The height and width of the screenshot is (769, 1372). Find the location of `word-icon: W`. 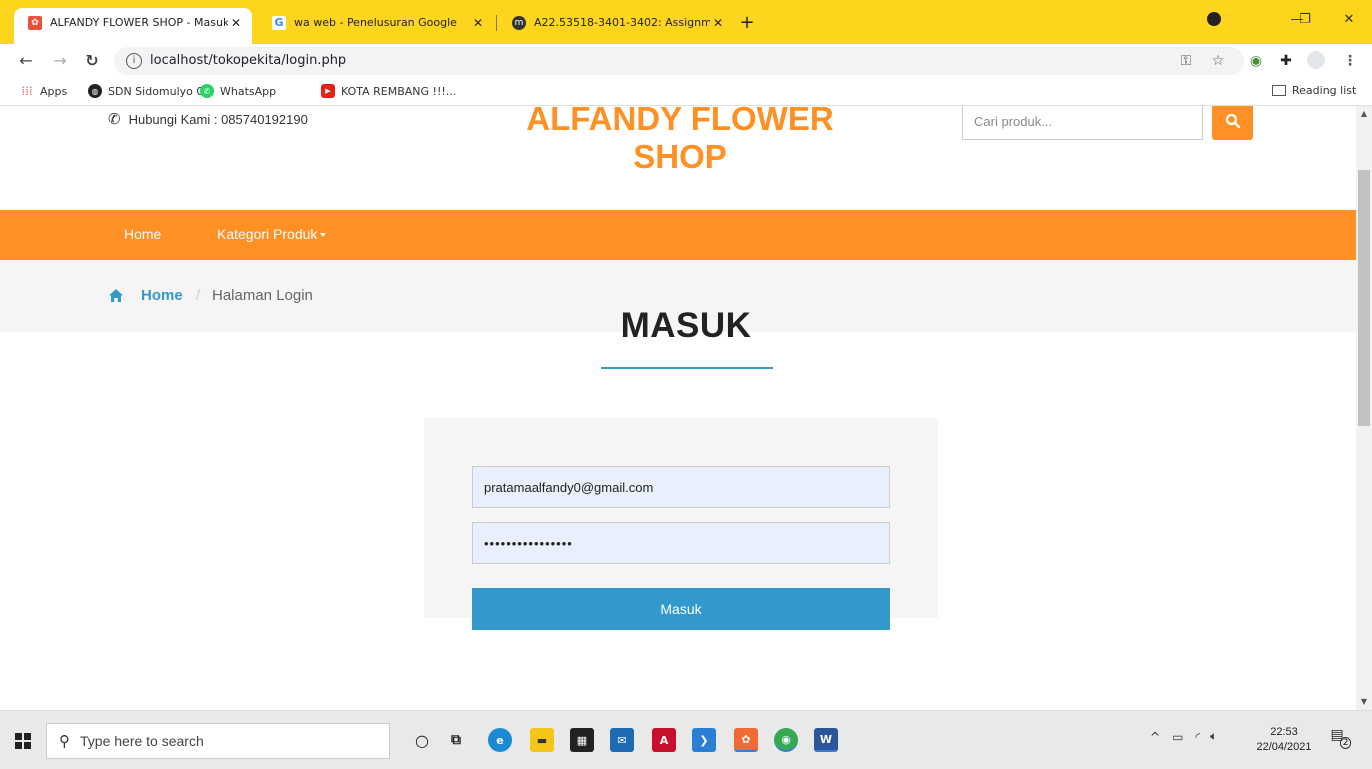

word-icon: W is located at coordinates (826, 740).